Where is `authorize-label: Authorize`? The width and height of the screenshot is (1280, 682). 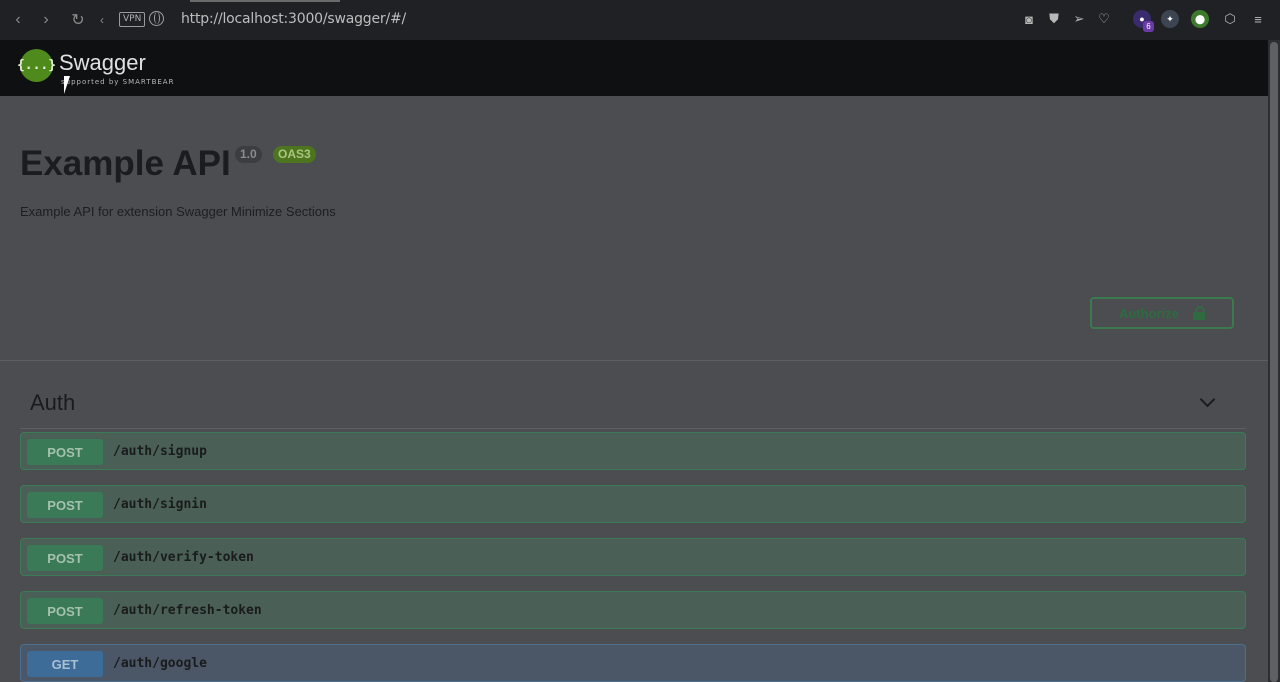 authorize-label: Authorize is located at coordinates (1149, 313).